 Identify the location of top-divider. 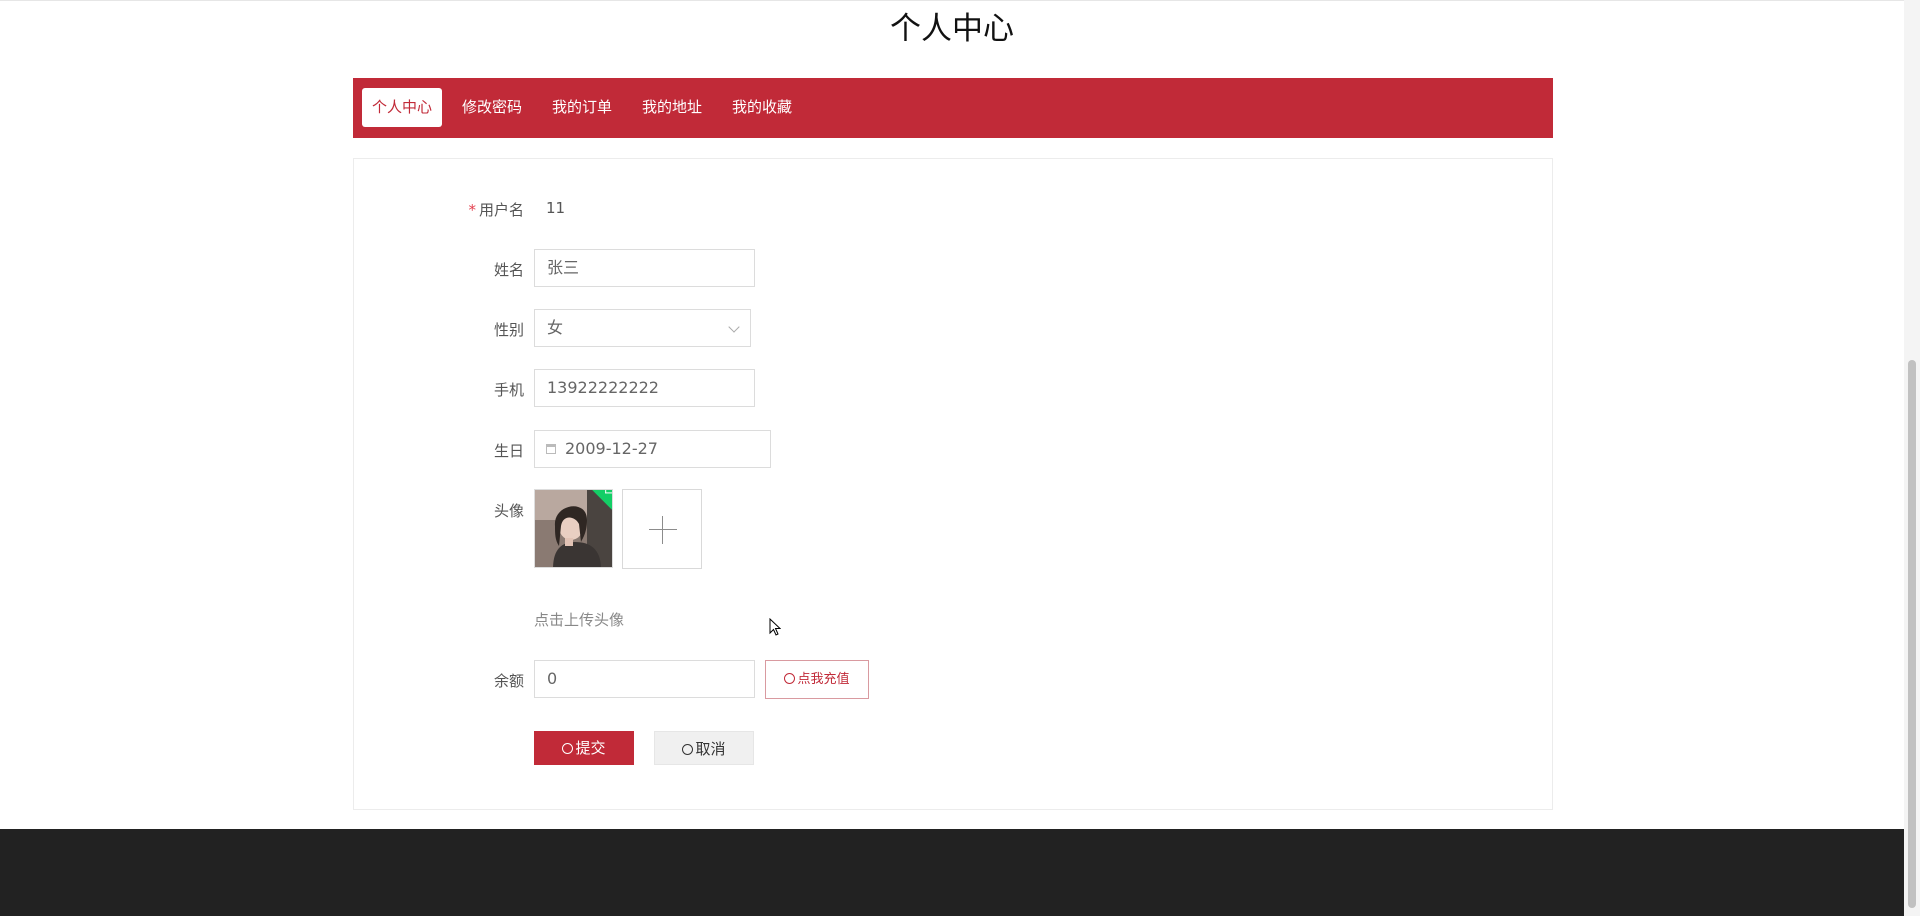
(952, 0).